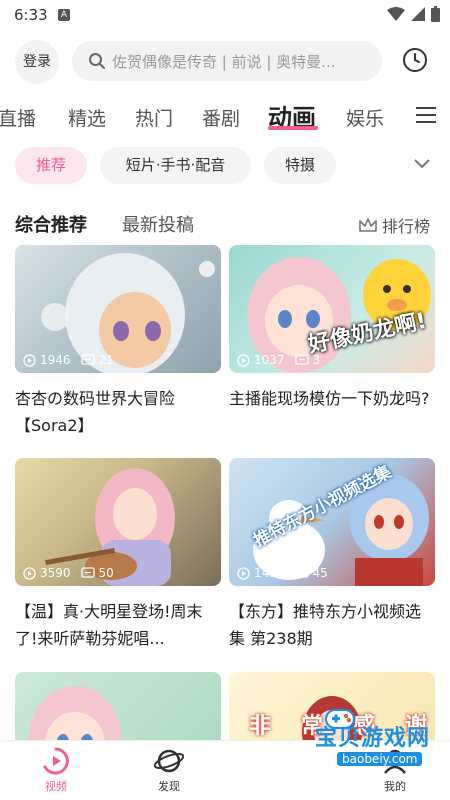  What do you see at coordinates (106, 573) in the screenshot?
I see `comment-count: 50` at bounding box center [106, 573].